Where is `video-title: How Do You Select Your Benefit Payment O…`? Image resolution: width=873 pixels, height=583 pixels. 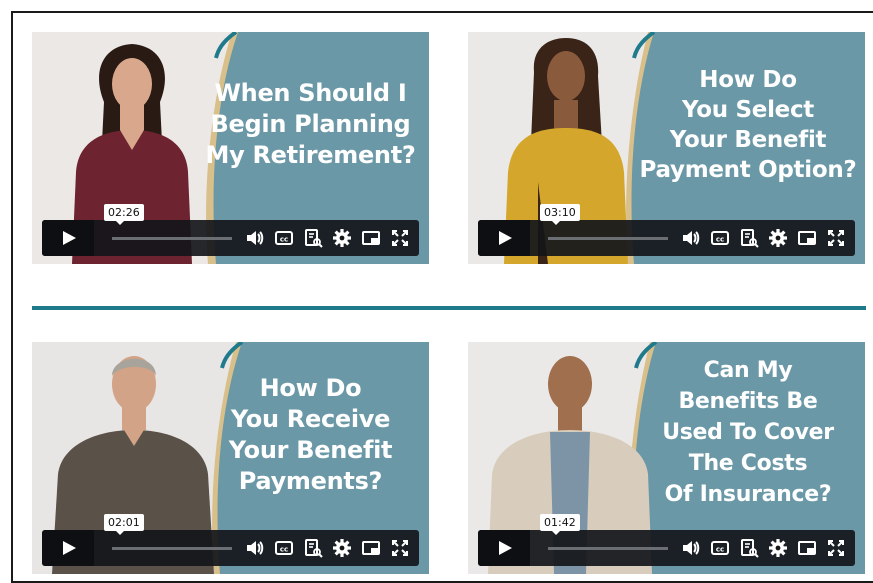 video-title: How Do You Select Your Benefit Payment O… is located at coordinates (748, 124).